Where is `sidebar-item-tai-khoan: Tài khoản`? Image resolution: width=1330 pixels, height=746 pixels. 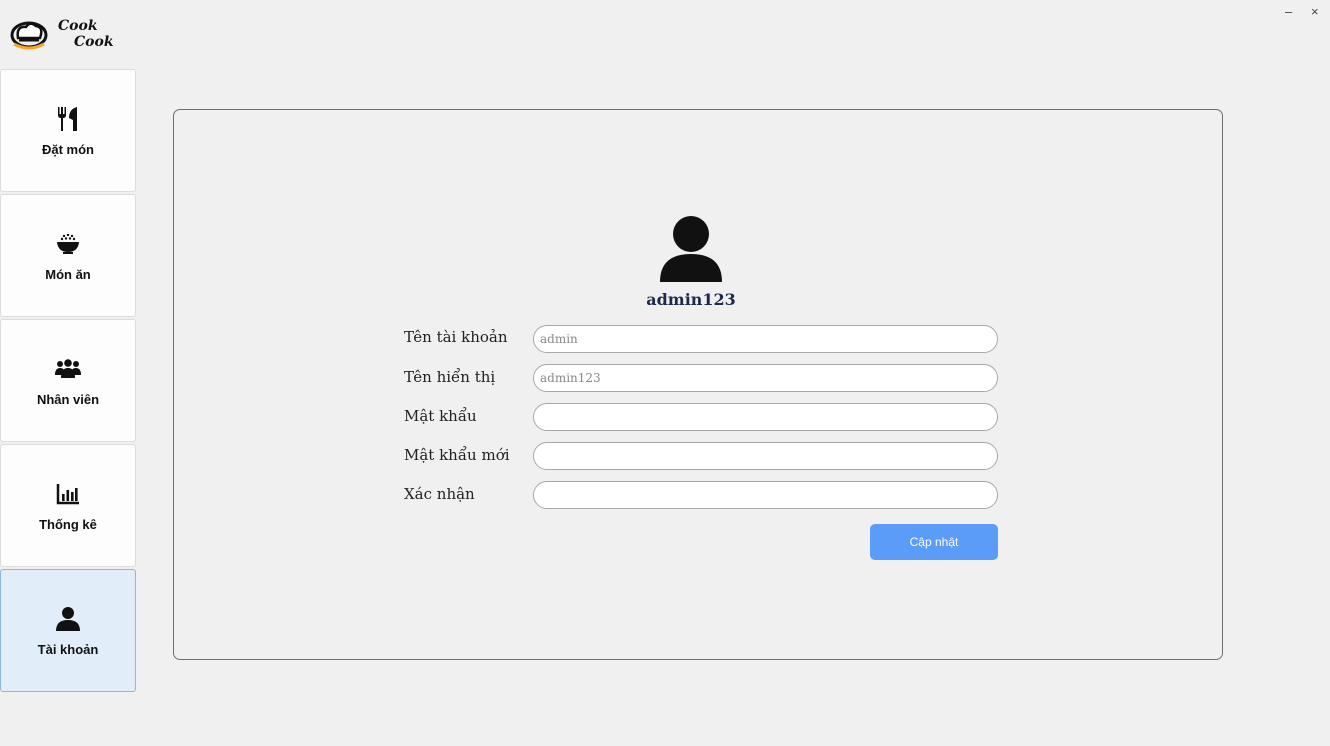
sidebar-item-tai-khoan: Tài khoản is located at coordinates (68, 630).